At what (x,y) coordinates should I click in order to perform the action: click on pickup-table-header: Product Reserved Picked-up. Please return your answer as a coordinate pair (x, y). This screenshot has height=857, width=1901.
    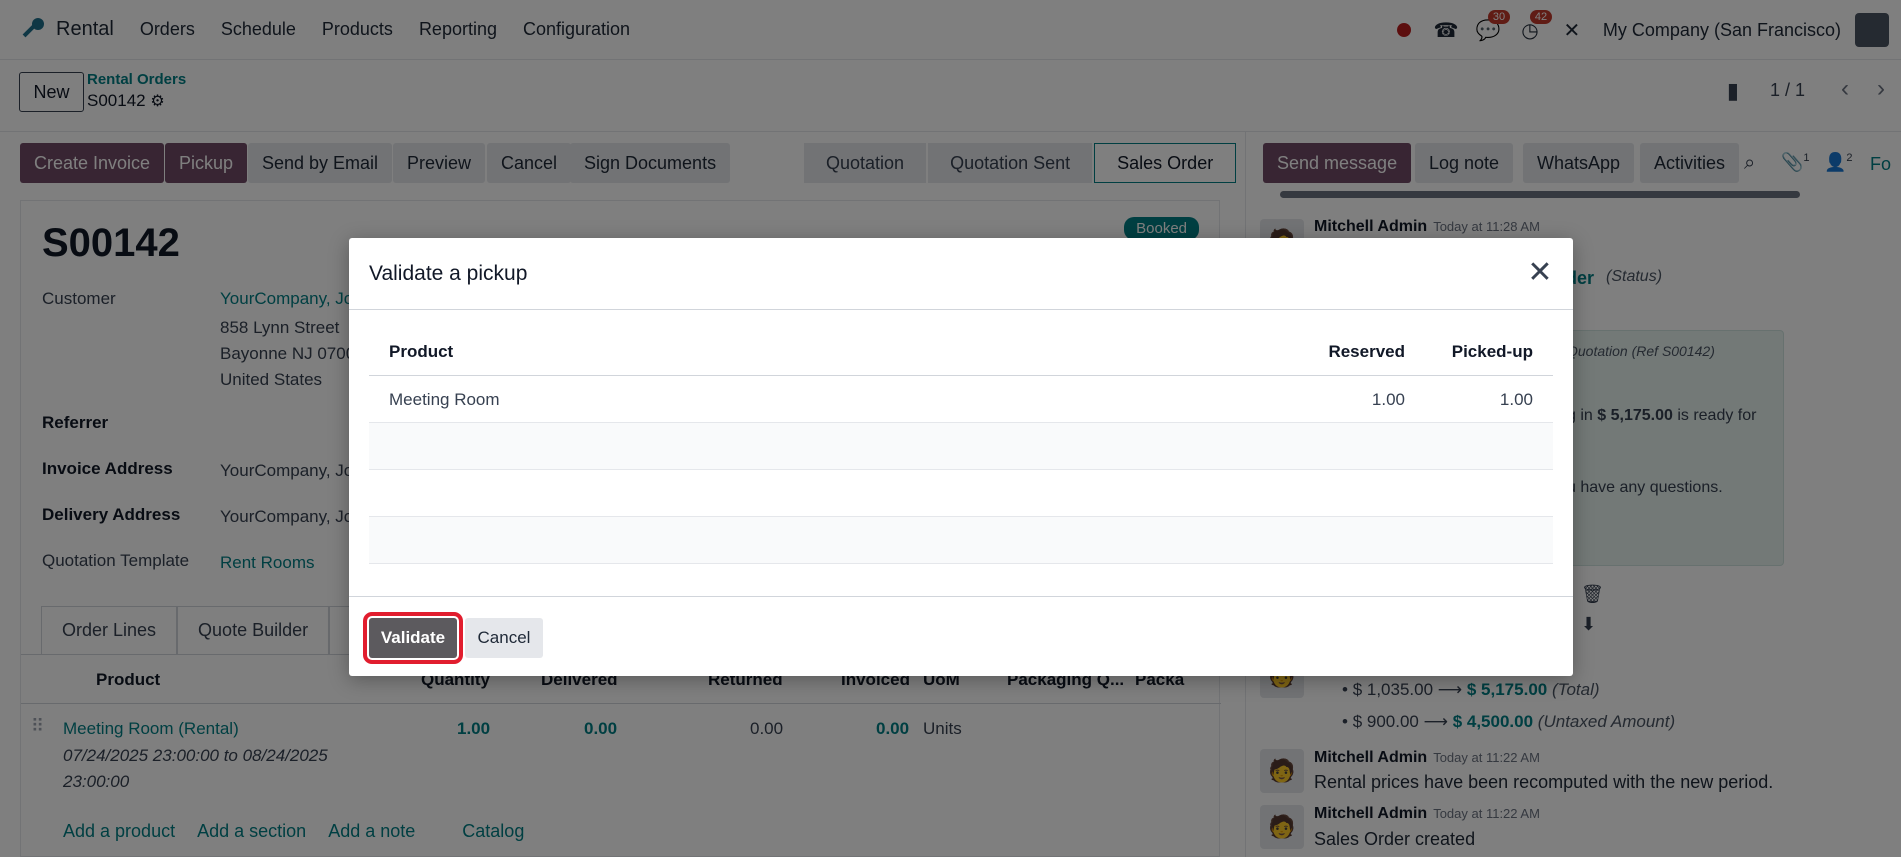
    Looking at the image, I should click on (961, 352).